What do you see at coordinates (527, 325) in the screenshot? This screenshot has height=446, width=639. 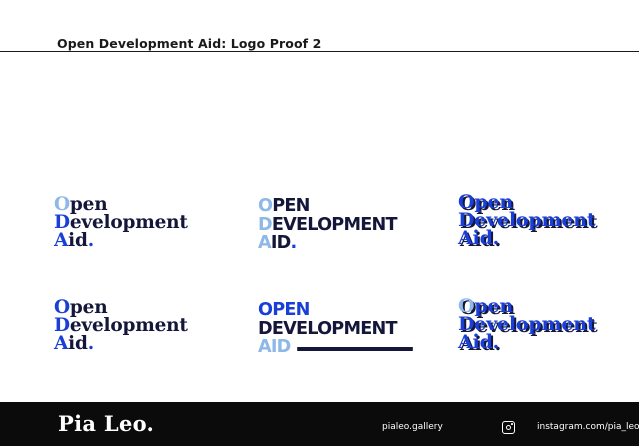 I see `logo-variant-6: Open Development Aid.` at bounding box center [527, 325].